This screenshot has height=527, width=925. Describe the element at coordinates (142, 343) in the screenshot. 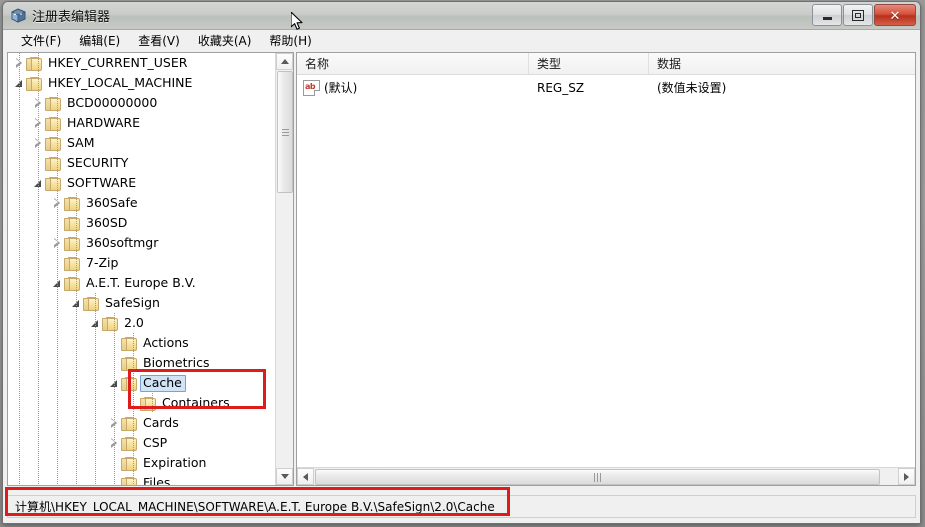

I see `tree-item-actions: Actions` at that location.